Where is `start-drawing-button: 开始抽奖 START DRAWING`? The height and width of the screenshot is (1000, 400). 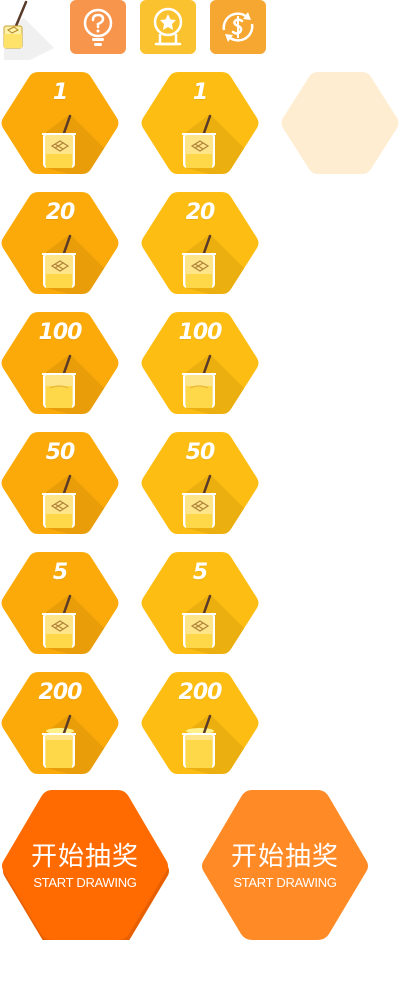
start-drawing-button: 开始抽奖 START DRAWING is located at coordinates (85, 865).